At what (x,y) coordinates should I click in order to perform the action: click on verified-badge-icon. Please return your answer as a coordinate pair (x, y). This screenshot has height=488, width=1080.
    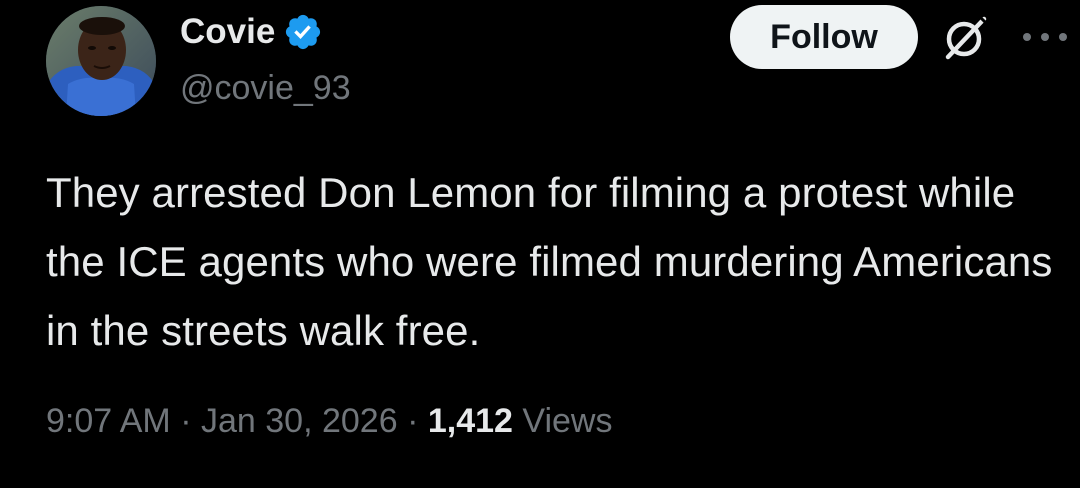
    Looking at the image, I should click on (303, 32).